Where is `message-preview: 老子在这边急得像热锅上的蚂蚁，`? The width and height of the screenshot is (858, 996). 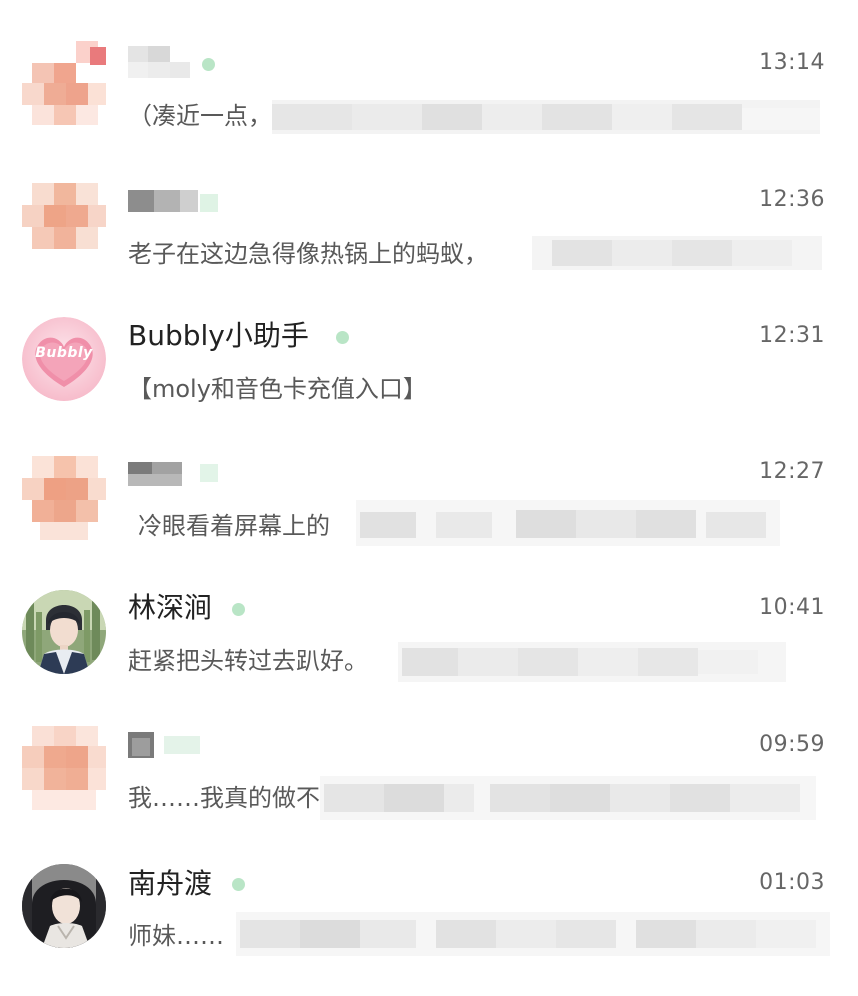 message-preview: 老子在这边急得像热锅上的蚂蚁， is located at coordinates (308, 254).